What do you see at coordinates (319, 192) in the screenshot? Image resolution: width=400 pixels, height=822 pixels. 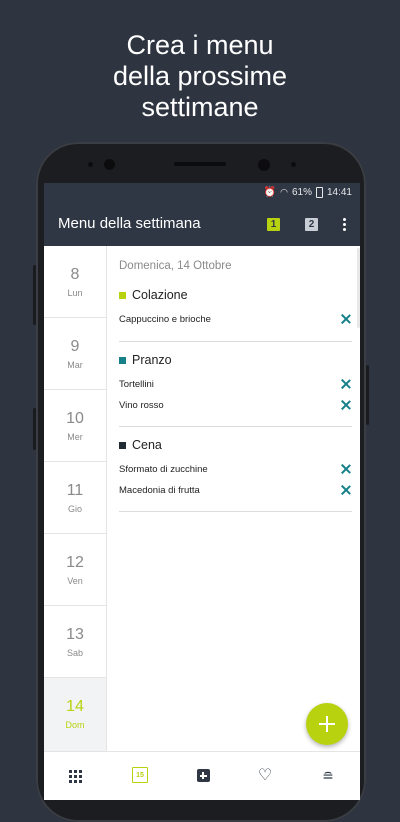 I see `battery-icon` at bounding box center [319, 192].